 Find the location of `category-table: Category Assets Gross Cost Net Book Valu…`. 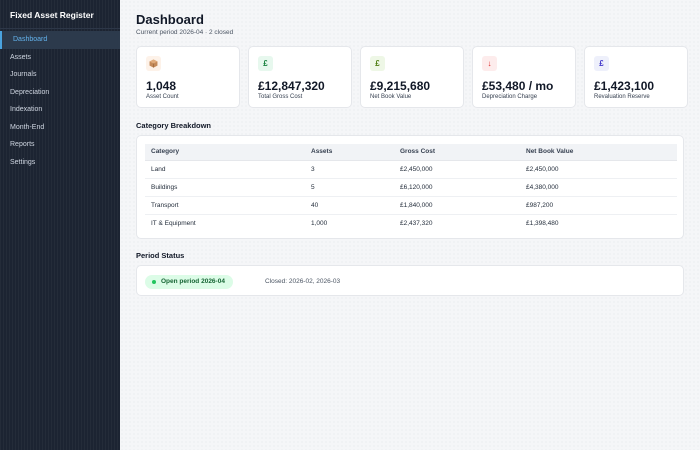

category-table: Category Assets Gross Cost Net Book Valu… is located at coordinates (411, 188).